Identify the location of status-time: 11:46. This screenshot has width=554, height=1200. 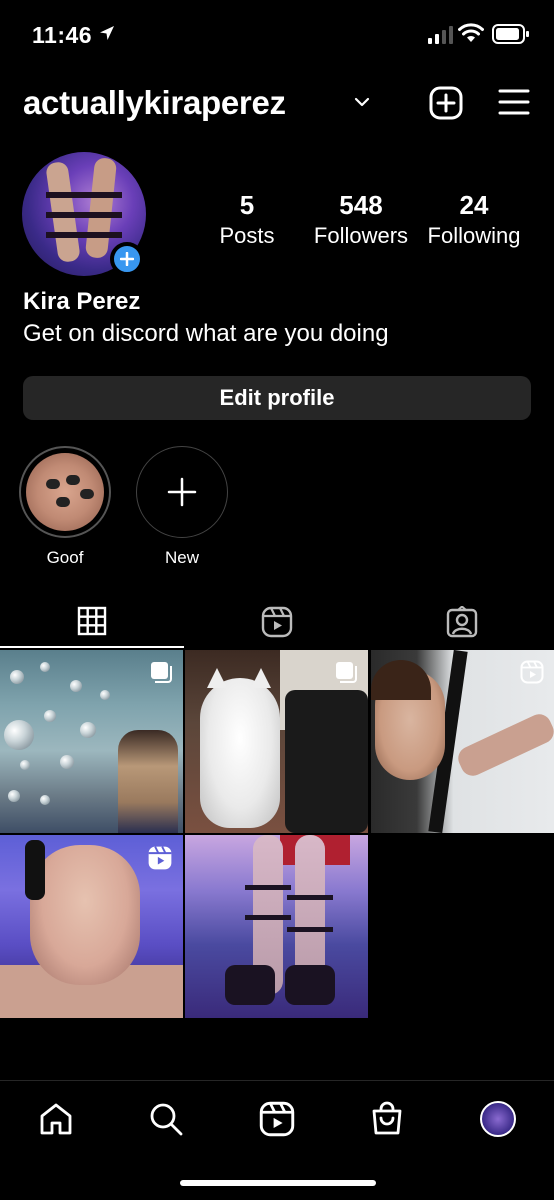
(62, 35).